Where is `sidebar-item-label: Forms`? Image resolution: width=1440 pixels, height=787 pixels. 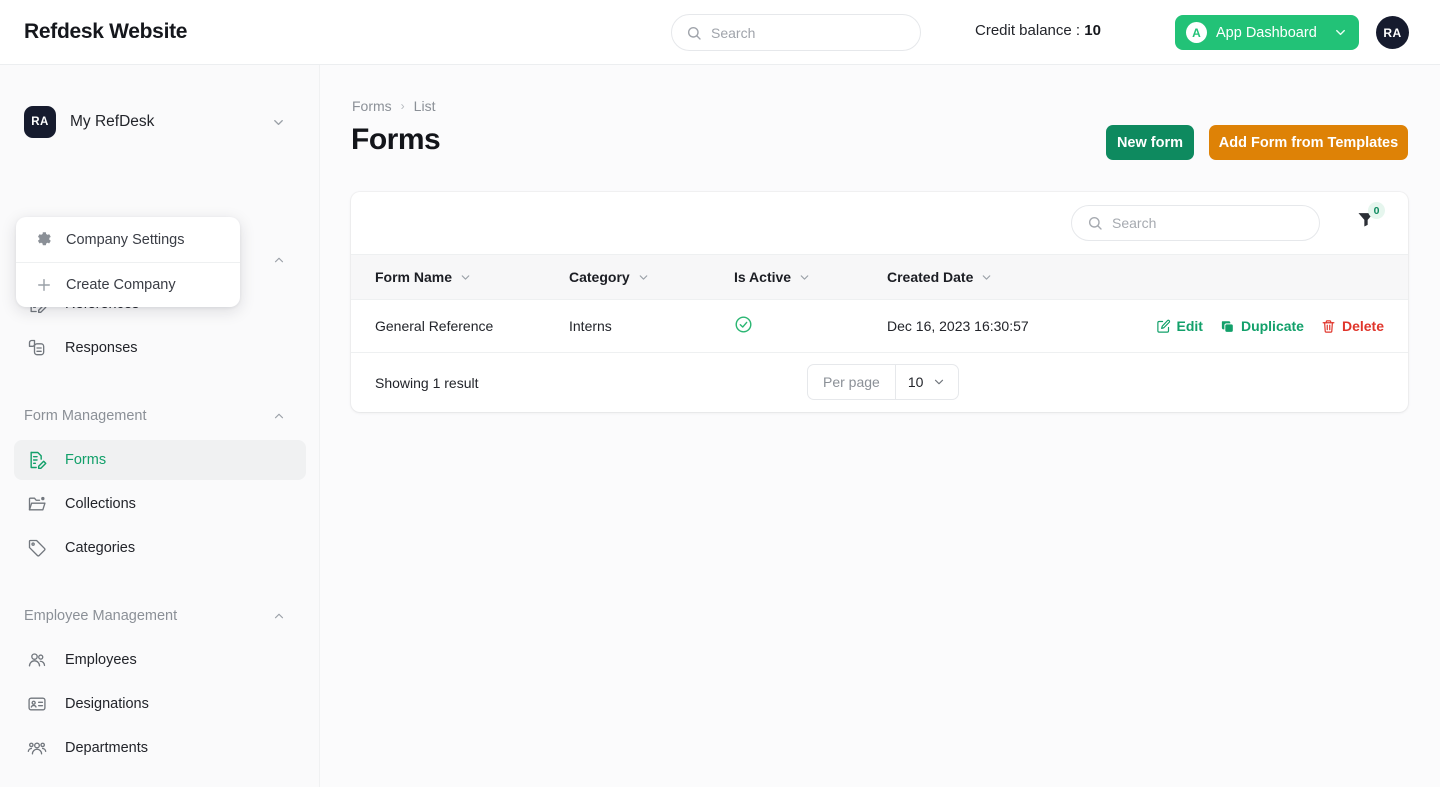 sidebar-item-label: Forms is located at coordinates (86, 460).